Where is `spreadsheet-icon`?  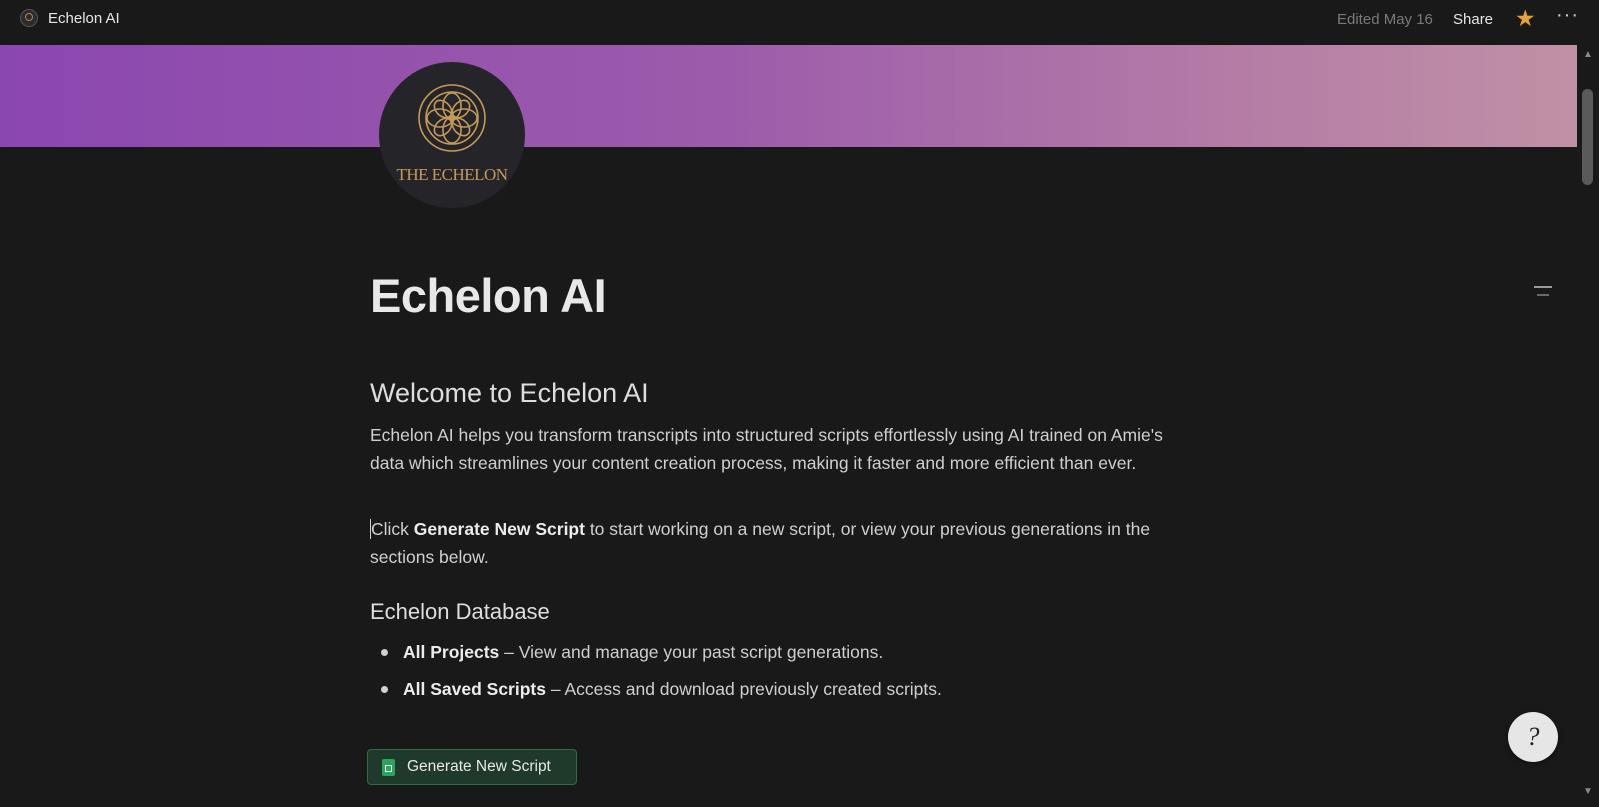
spreadsheet-icon is located at coordinates (388, 767).